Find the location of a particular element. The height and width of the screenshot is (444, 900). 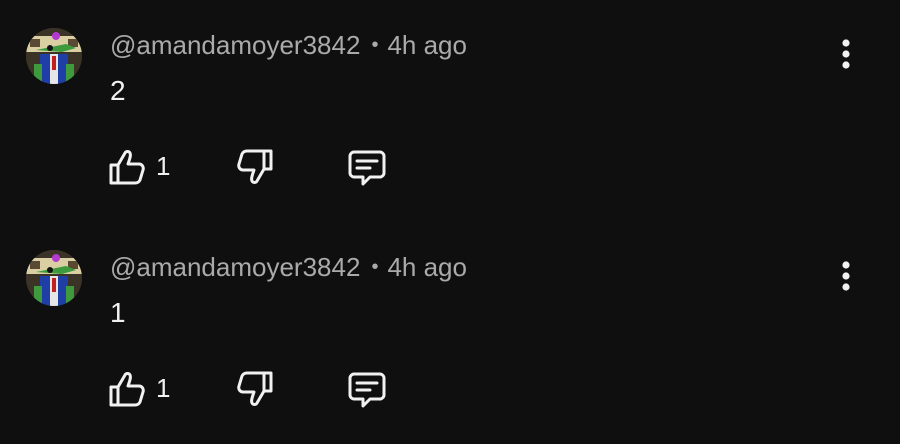

comment-text: 1 is located at coordinates (118, 312).